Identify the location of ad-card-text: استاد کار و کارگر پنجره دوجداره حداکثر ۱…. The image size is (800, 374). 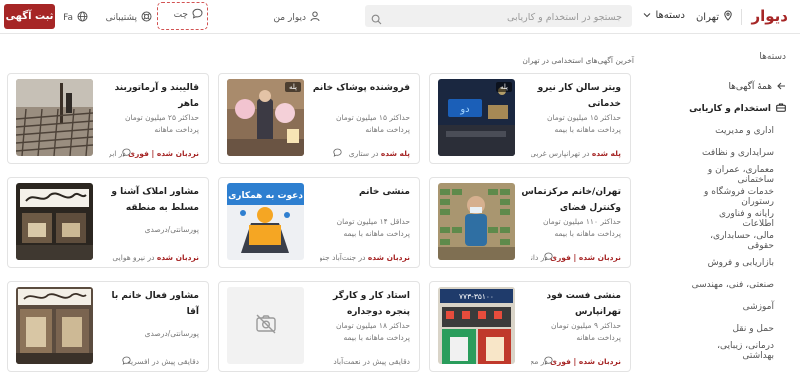
(360, 327).